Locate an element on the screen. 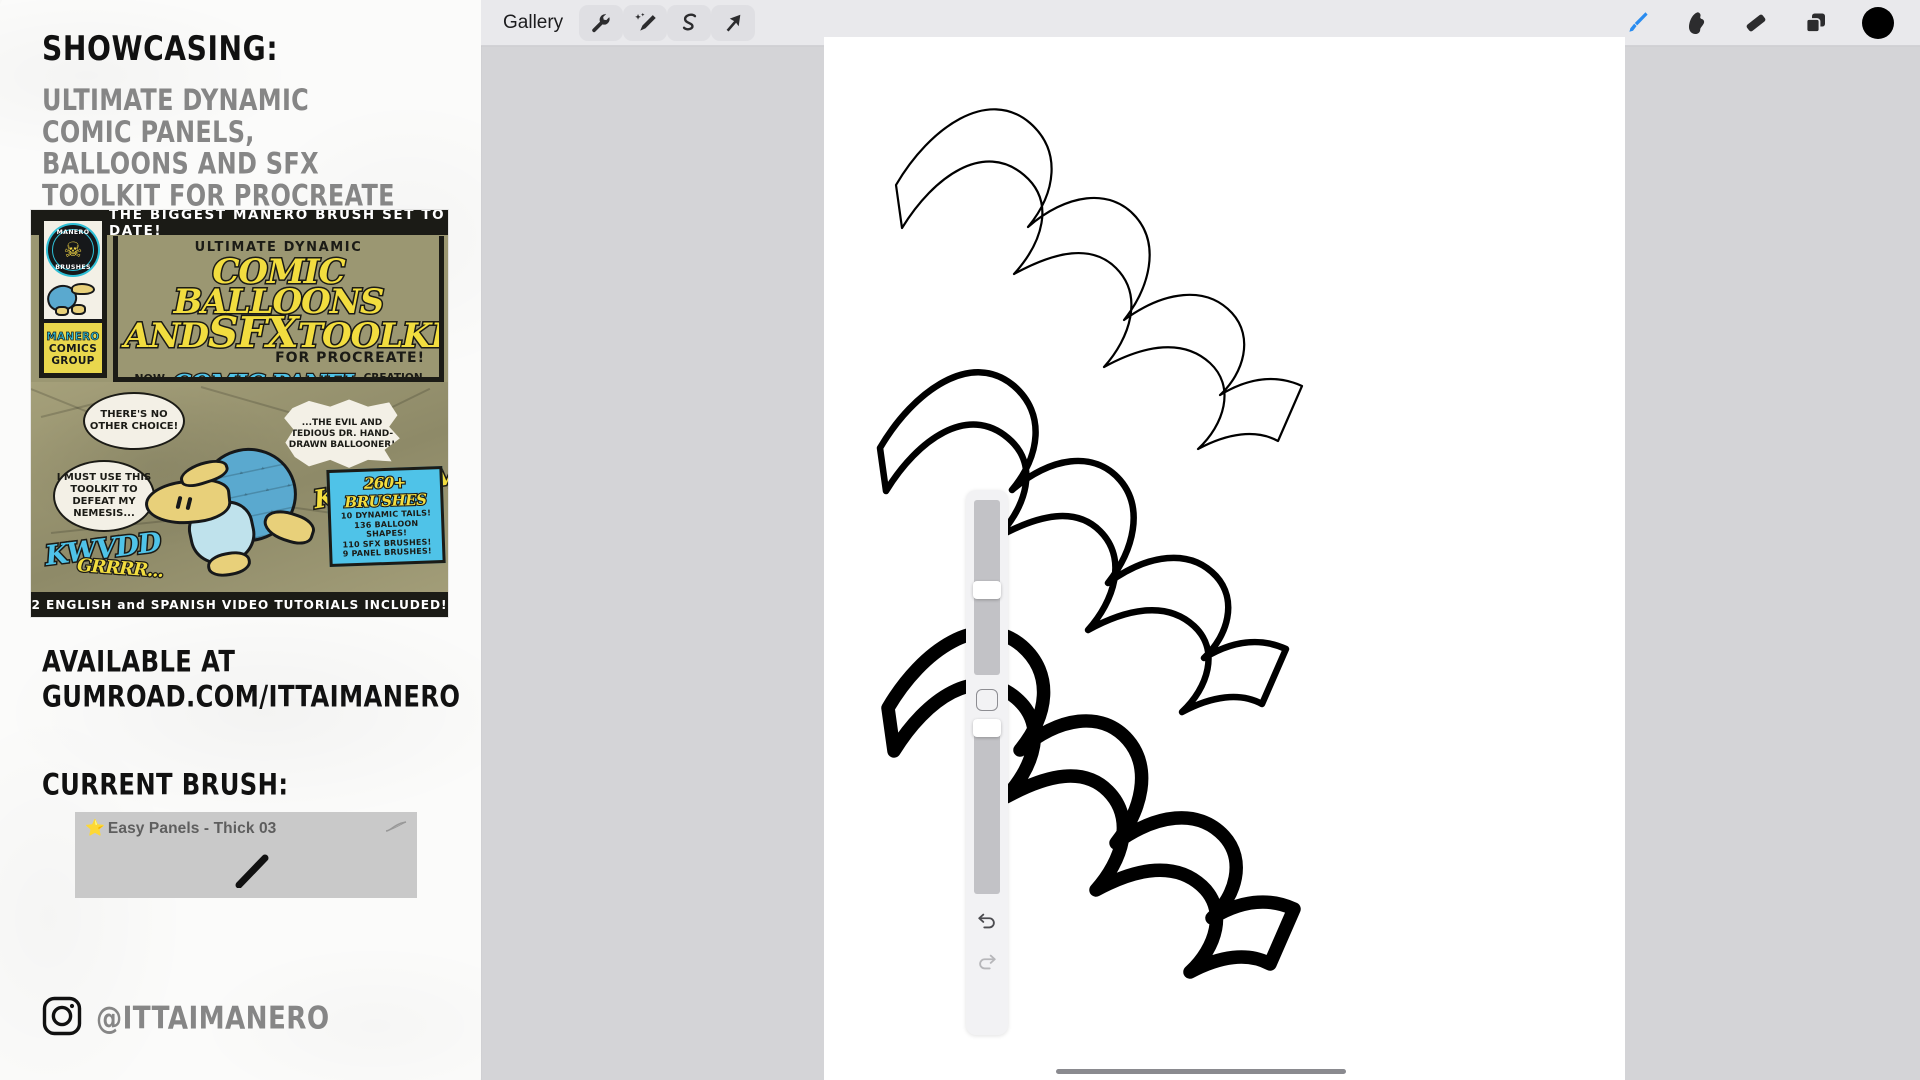  logo-line-2: COMICS is located at coordinates (73, 348).